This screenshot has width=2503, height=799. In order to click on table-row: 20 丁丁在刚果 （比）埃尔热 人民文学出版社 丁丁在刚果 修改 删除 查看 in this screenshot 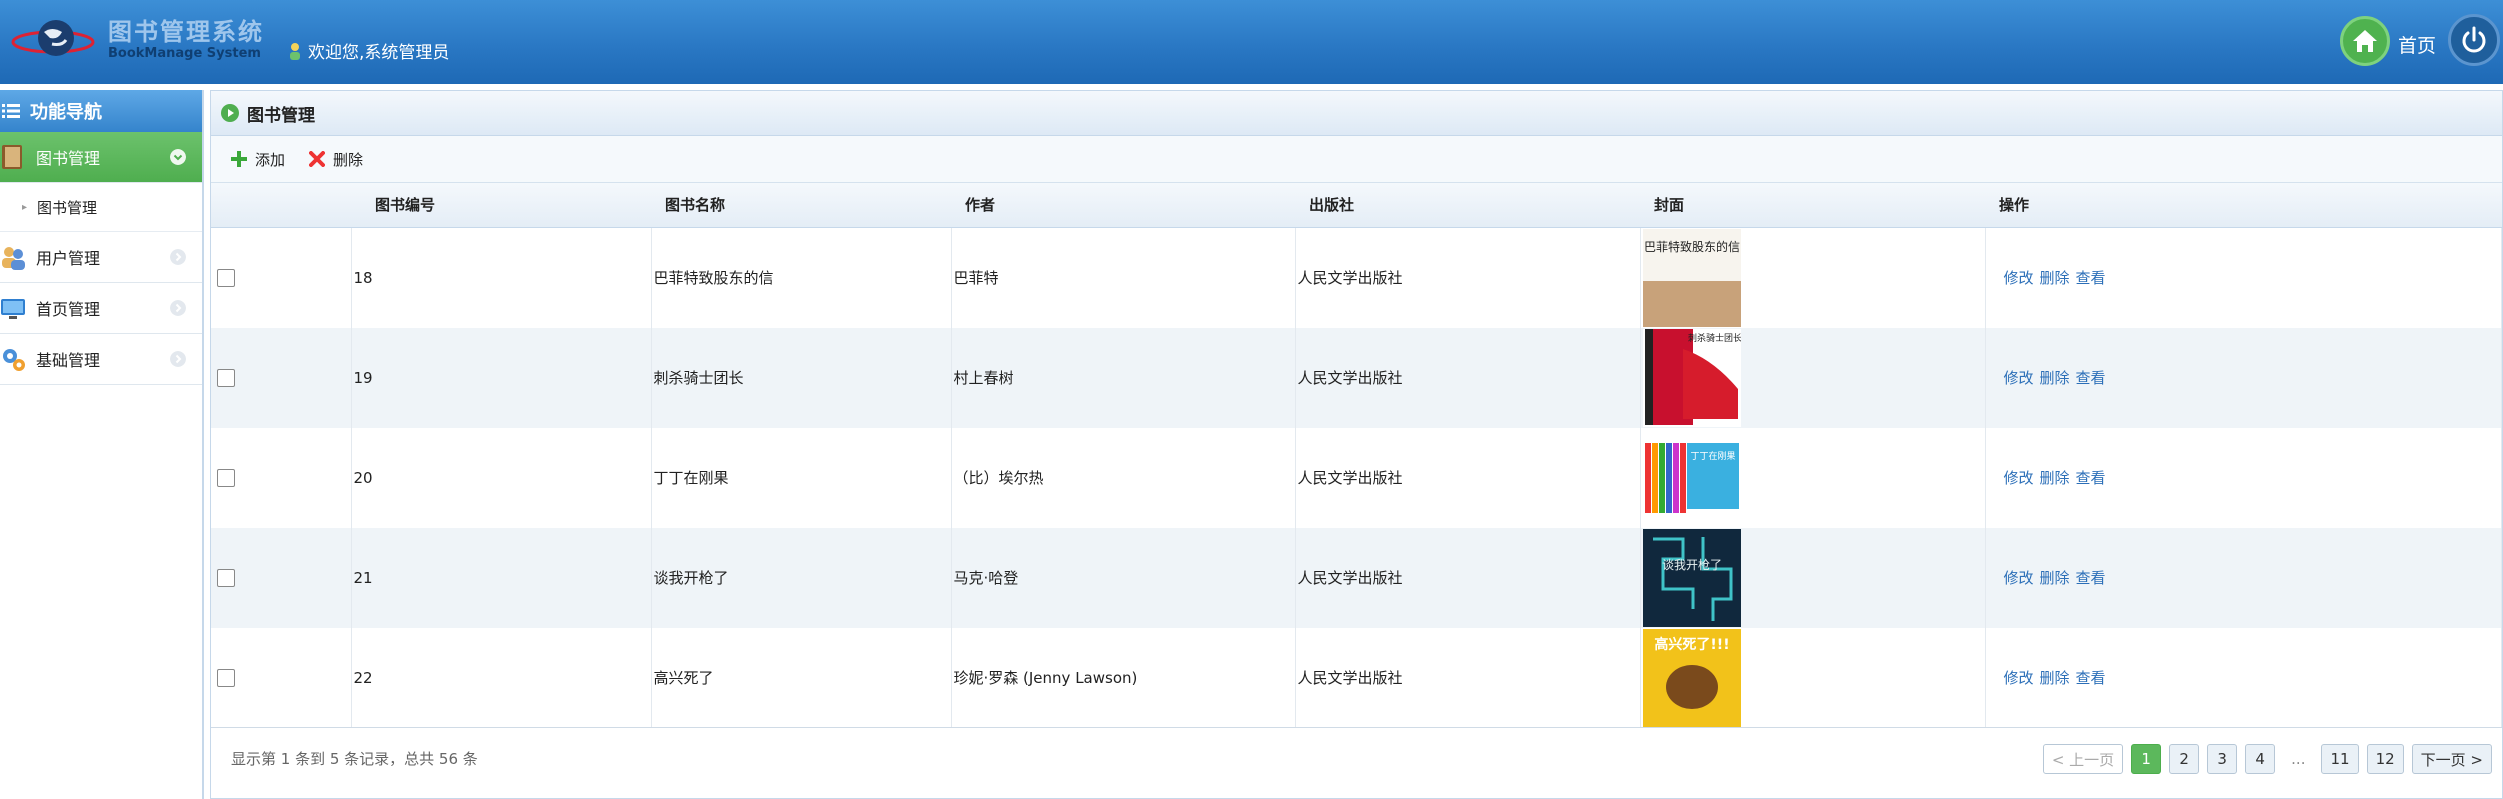, I will do `click(1356, 477)`.